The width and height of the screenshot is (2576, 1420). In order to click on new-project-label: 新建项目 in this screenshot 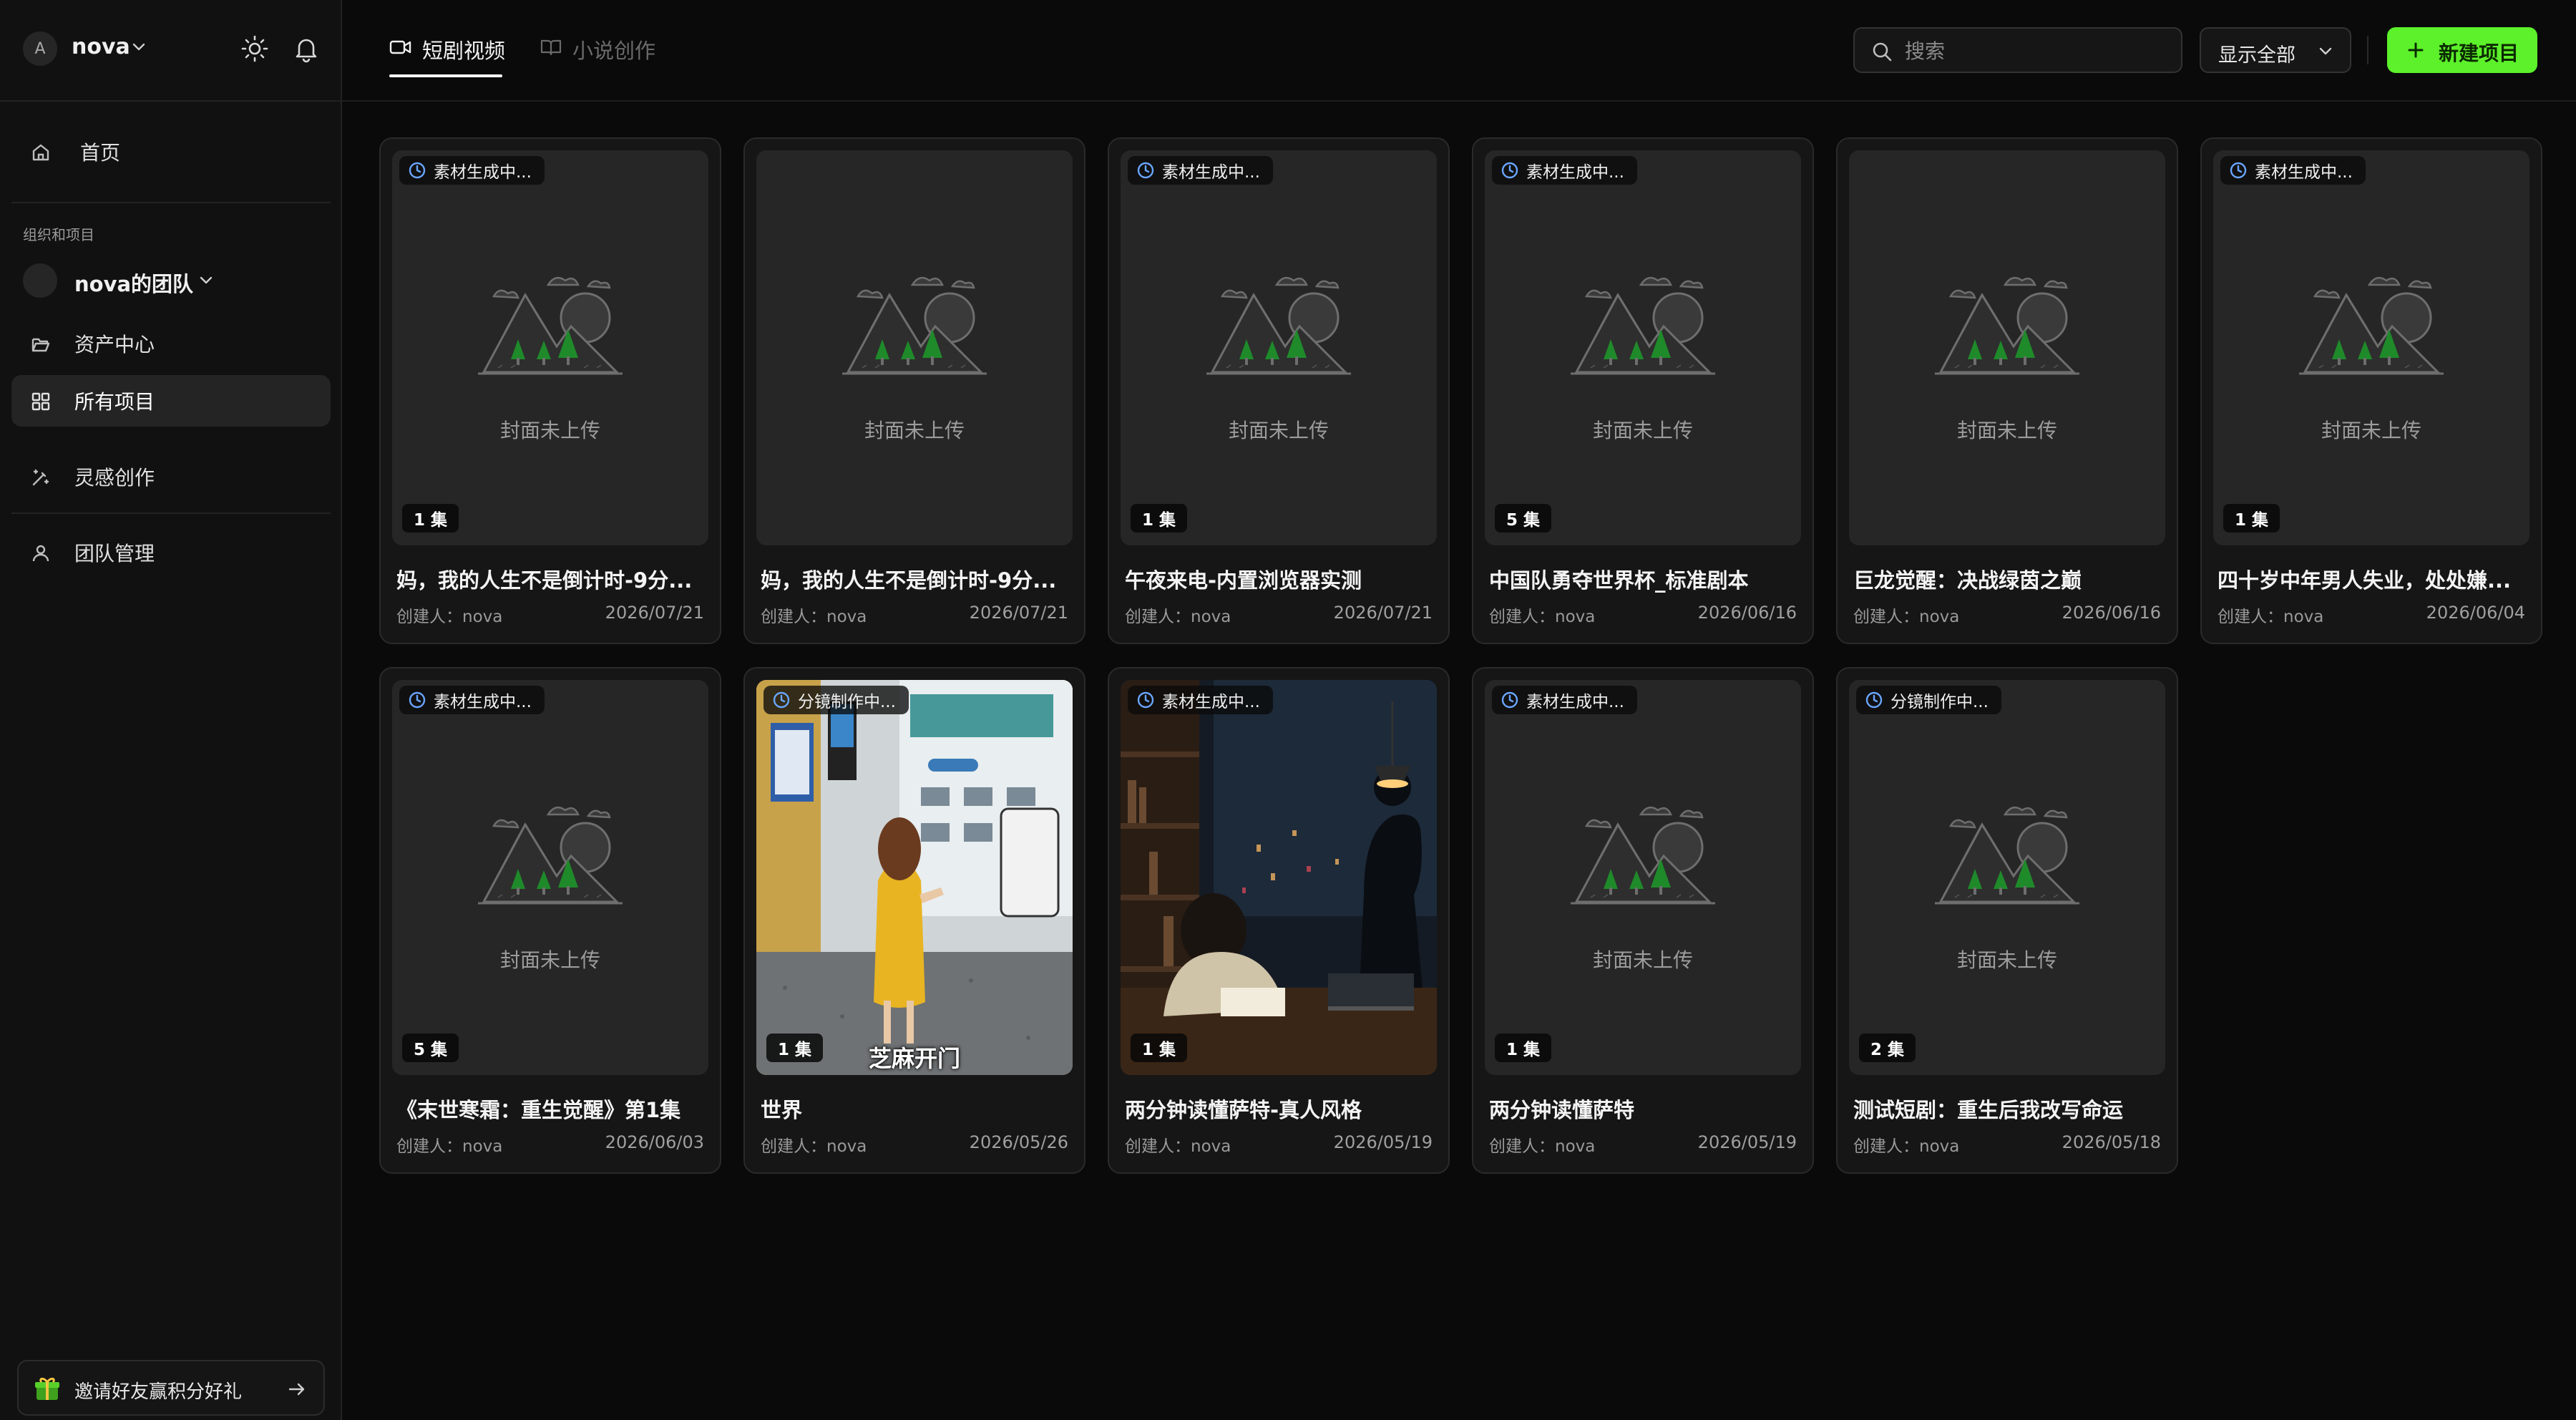, I will do `click(2479, 53)`.